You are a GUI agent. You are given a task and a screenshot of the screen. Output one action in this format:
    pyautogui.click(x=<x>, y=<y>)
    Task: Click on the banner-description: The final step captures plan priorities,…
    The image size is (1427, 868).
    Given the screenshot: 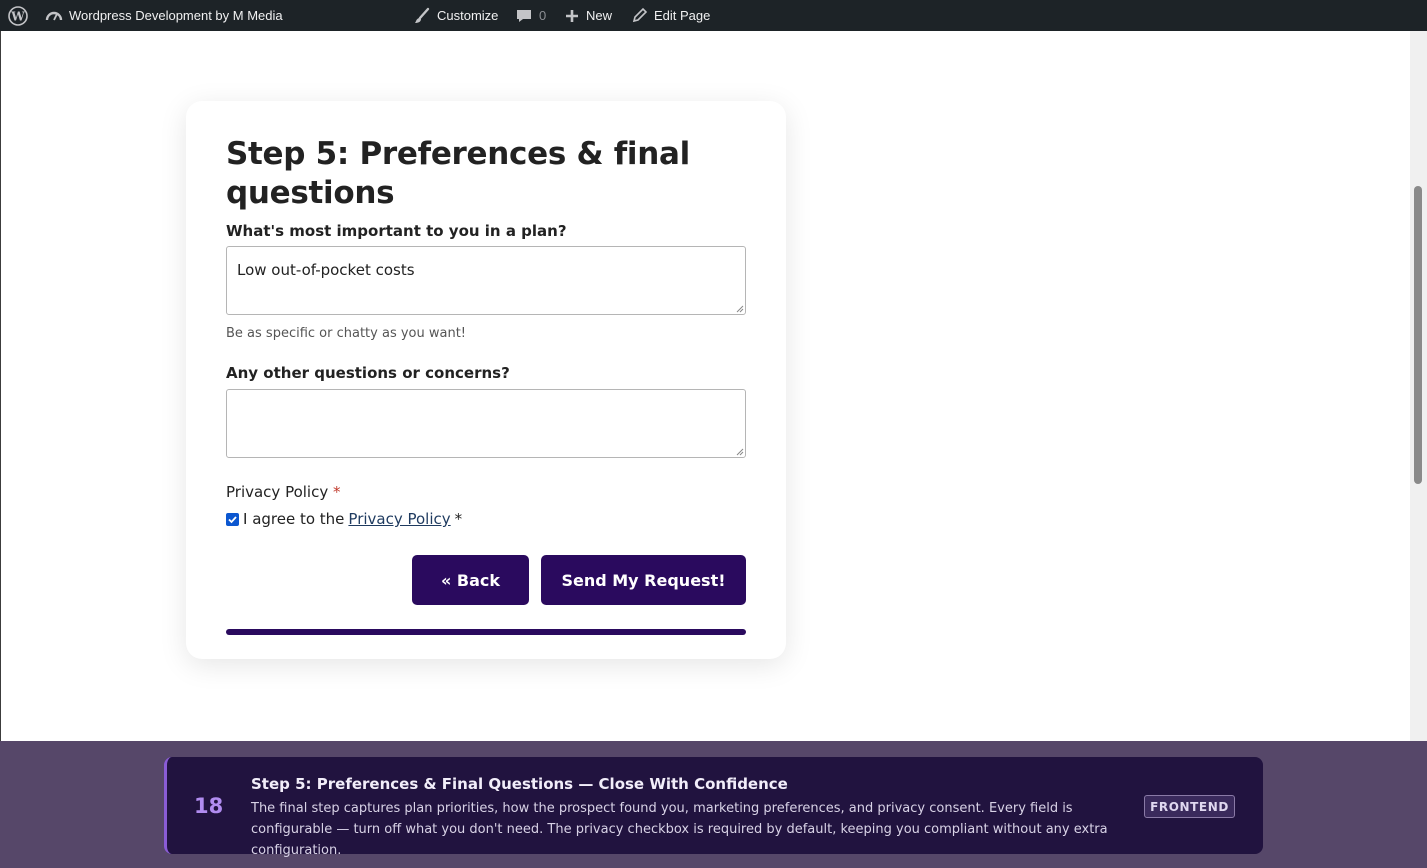 What is the action you would take?
    pyautogui.click(x=679, y=829)
    